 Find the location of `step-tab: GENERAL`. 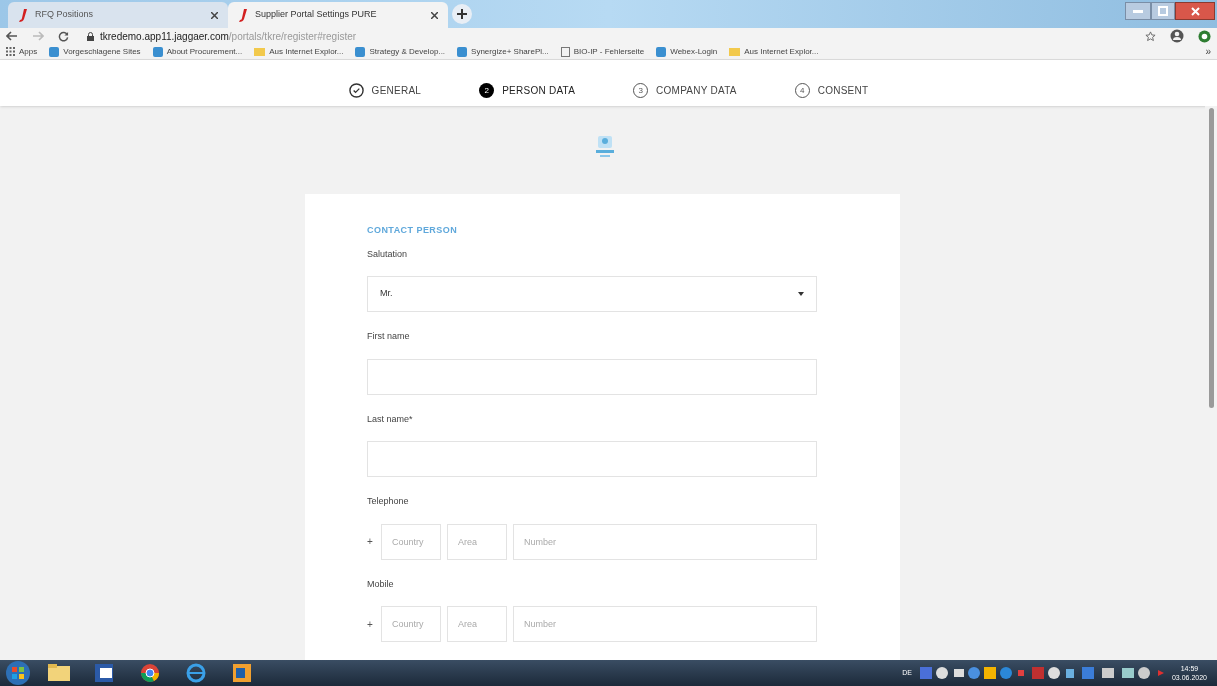

step-tab: GENERAL is located at coordinates (385, 90).